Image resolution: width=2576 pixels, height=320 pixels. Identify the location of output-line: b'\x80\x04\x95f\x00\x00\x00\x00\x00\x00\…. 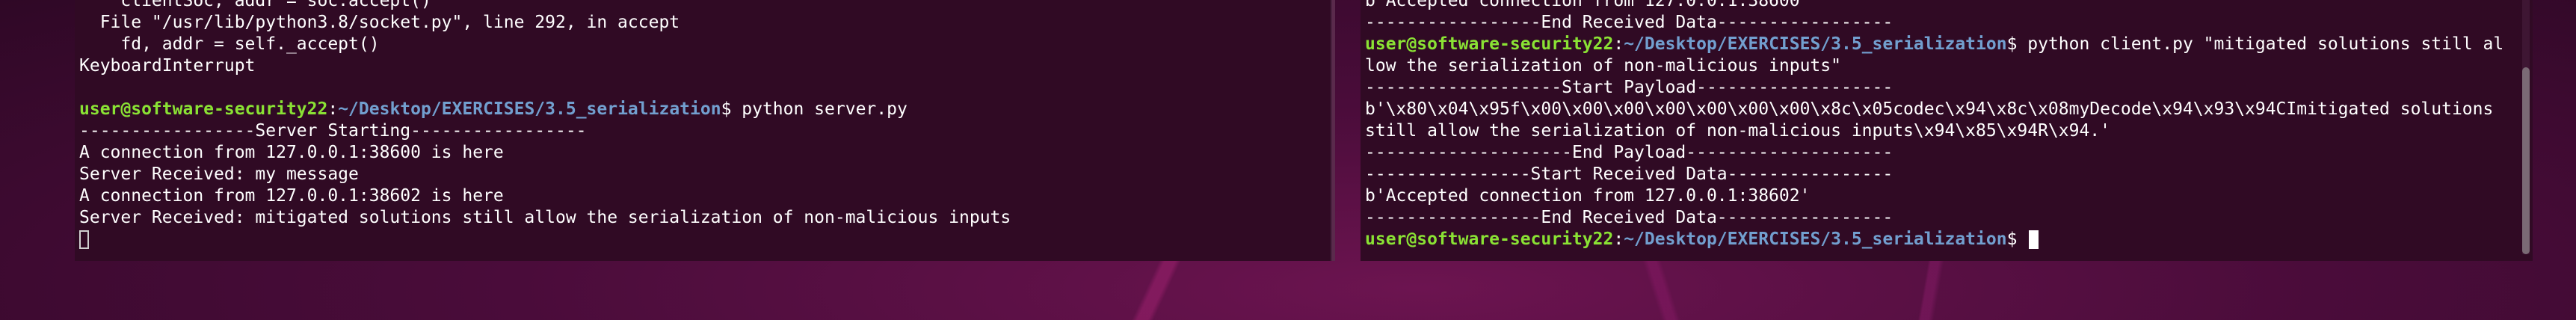
(1929, 109).